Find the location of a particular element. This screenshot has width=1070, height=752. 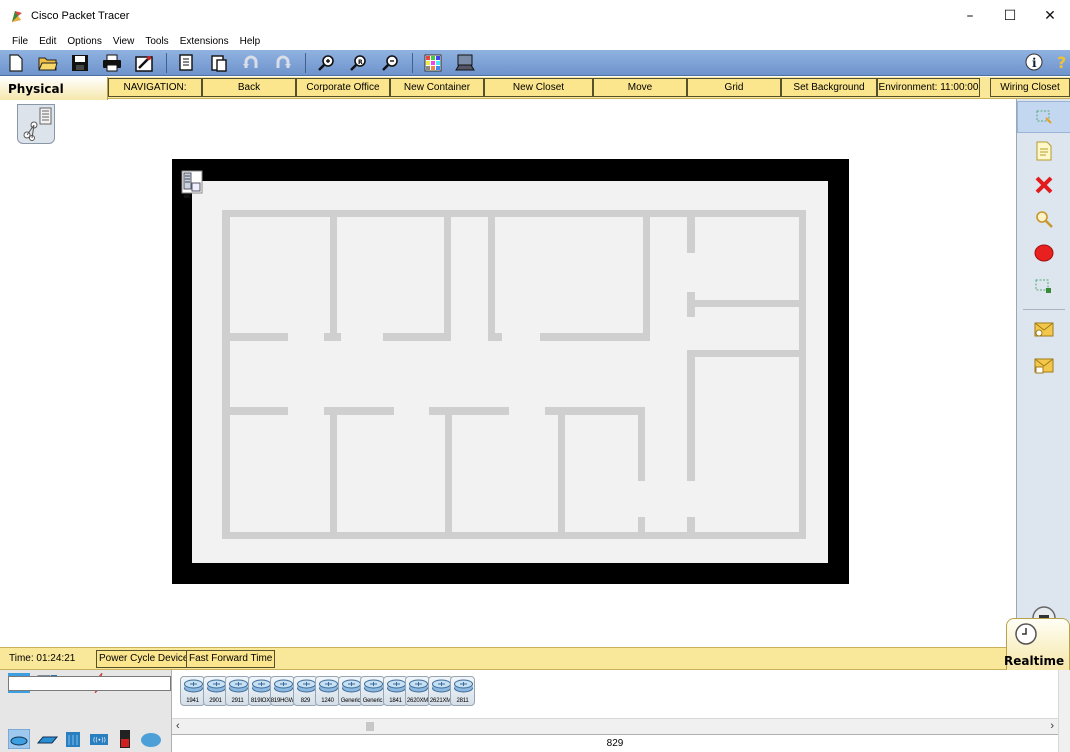

scroll-right-arrow-icon: › is located at coordinates (1052, 726).